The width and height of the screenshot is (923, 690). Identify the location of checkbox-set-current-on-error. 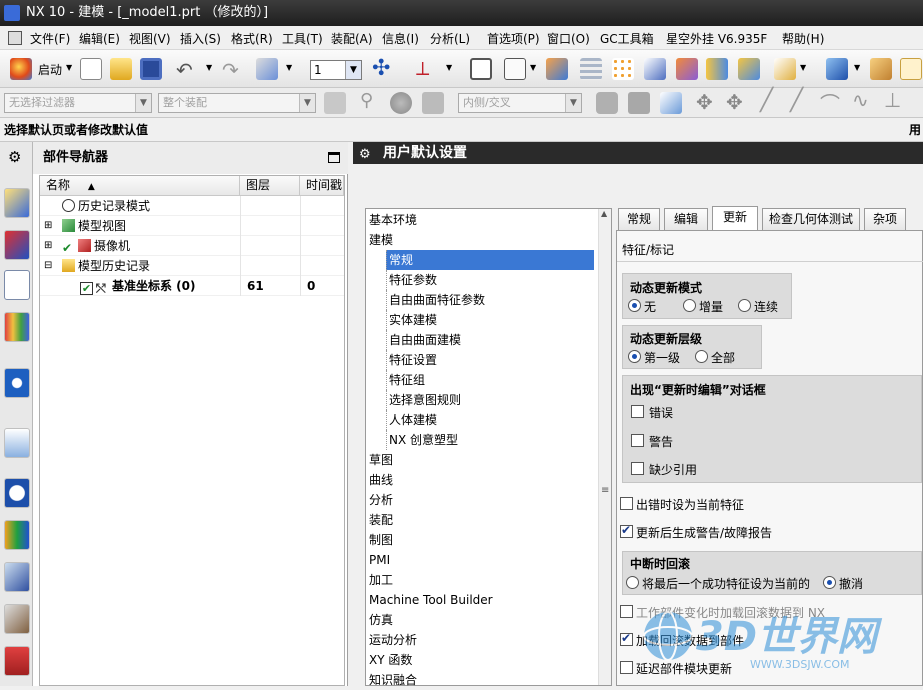
(626, 503).